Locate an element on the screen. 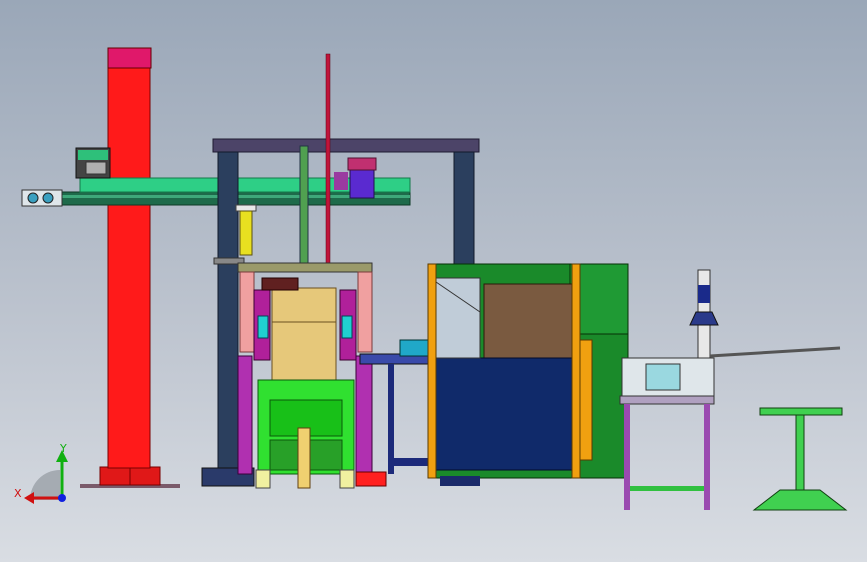 The height and width of the screenshot is (562, 867). pink-side-right is located at coordinates (365, 312).